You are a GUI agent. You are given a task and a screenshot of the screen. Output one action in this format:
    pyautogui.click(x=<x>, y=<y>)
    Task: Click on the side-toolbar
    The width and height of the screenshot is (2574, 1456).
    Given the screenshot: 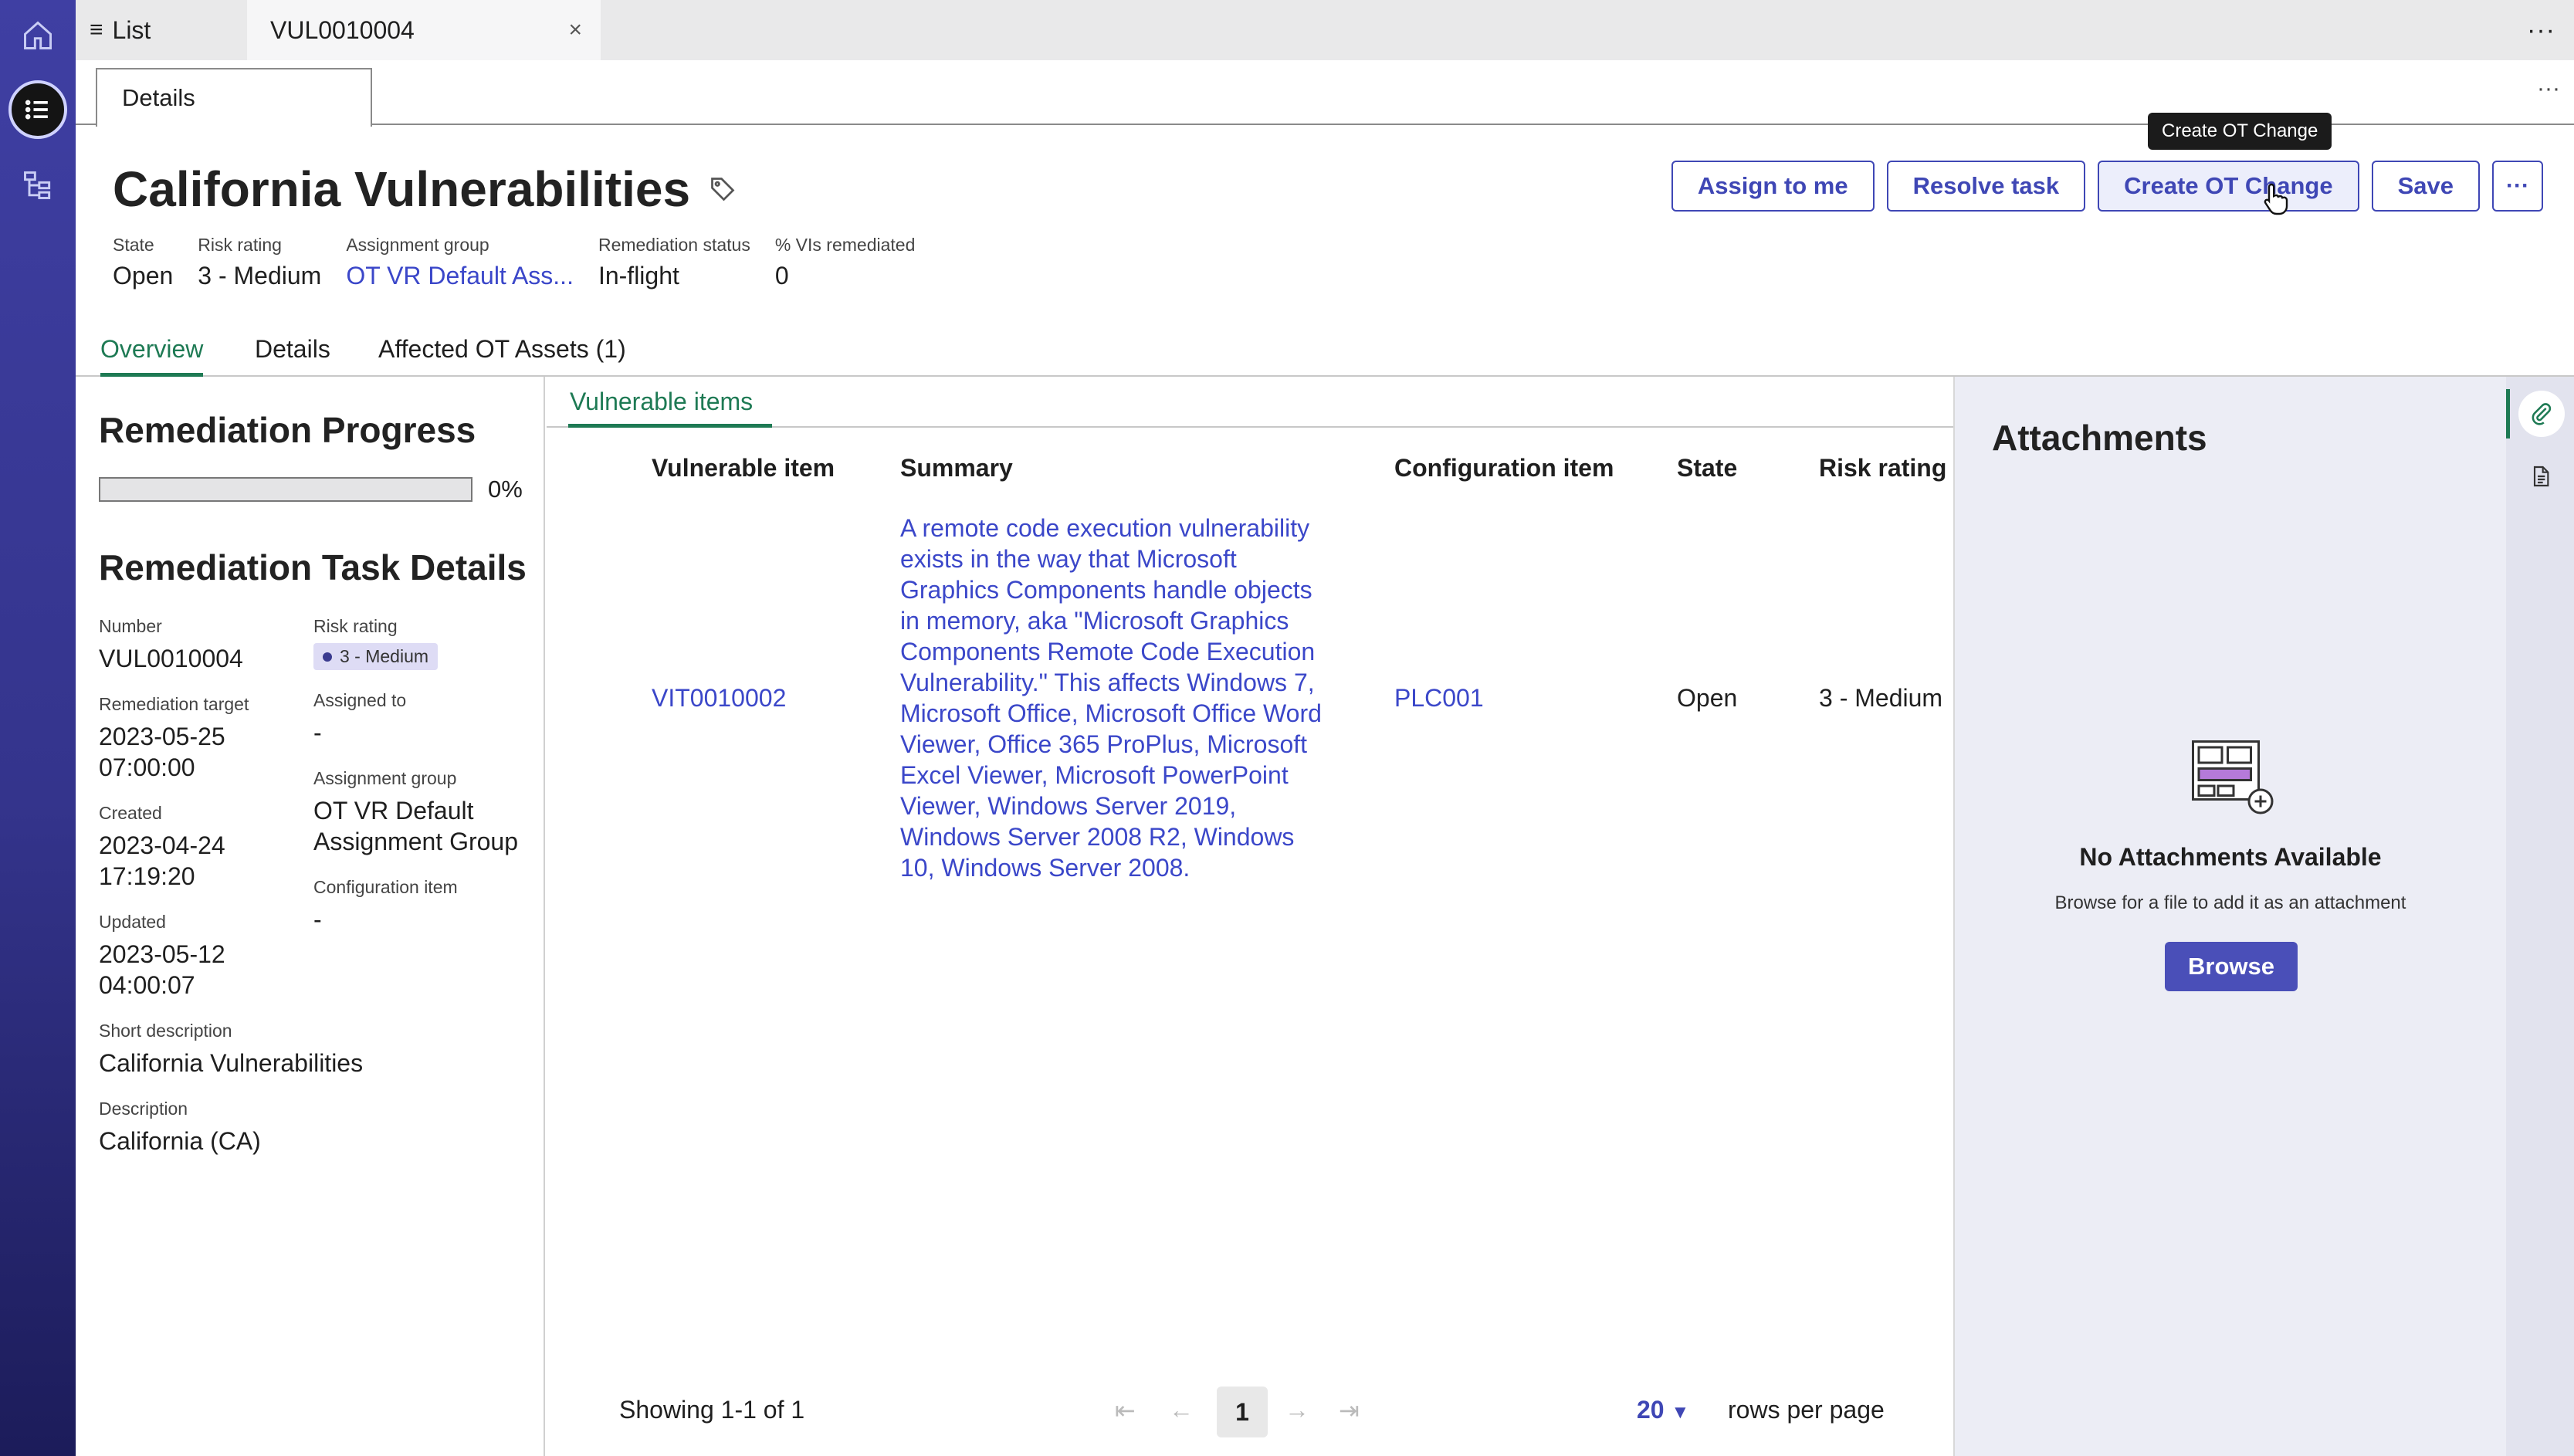 What is the action you would take?
    pyautogui.click(x=2540, y=916)
    